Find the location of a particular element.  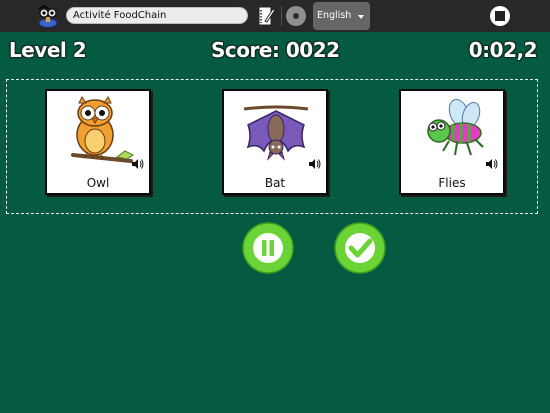

timer-display: 0:02,2 is located at coordinates (503, 50).